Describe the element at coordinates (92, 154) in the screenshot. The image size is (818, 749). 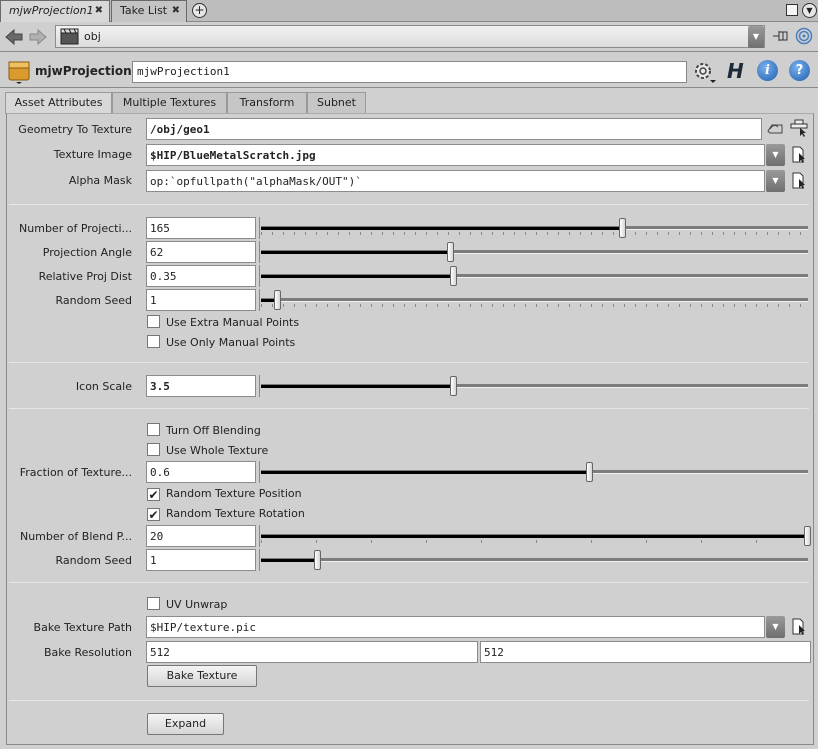
I see `texture-image-label: Texture Image` at that location.